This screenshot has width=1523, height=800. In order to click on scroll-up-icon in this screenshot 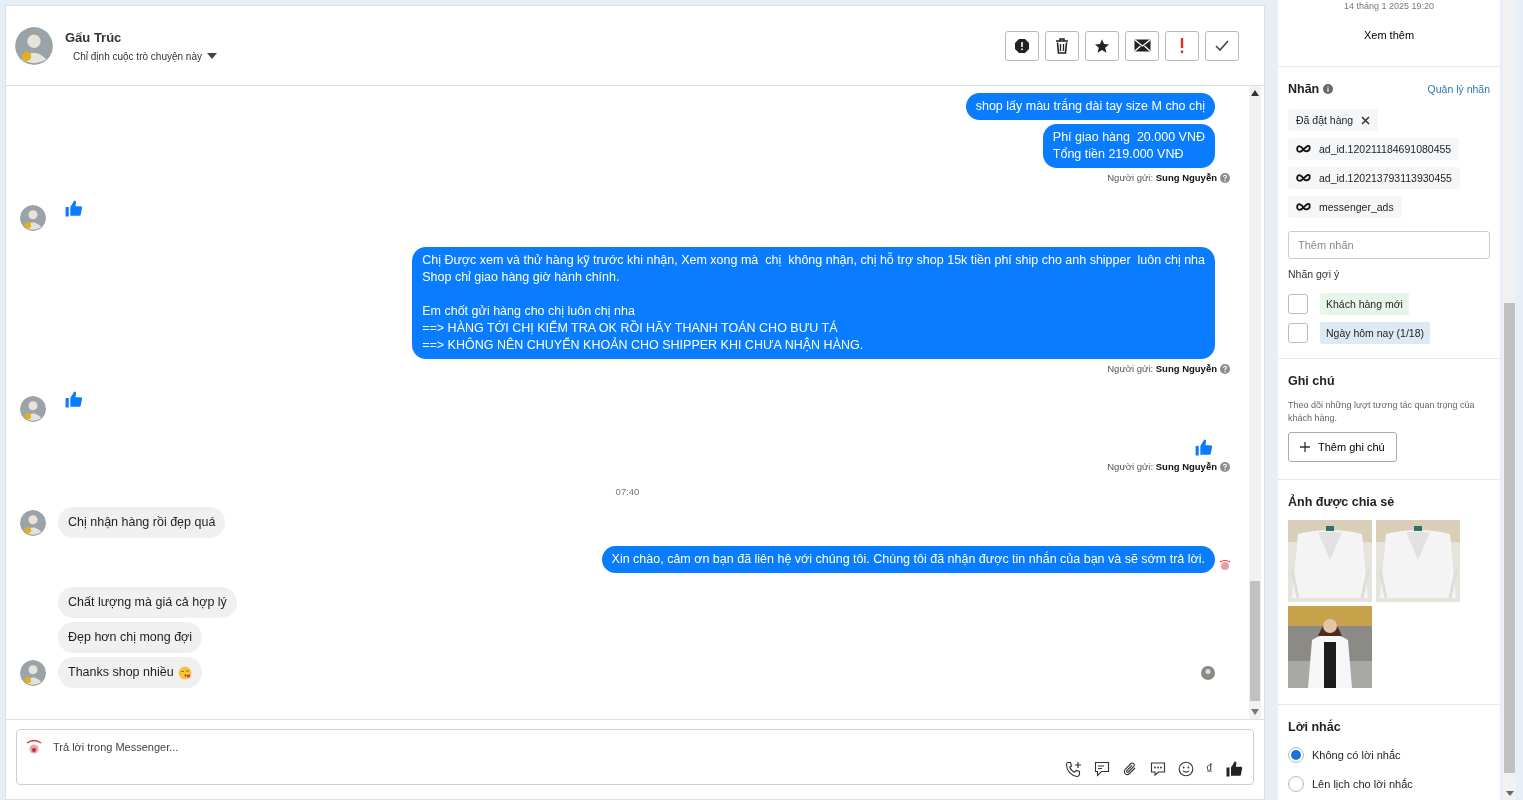, I will do `click(1255, 93)`.